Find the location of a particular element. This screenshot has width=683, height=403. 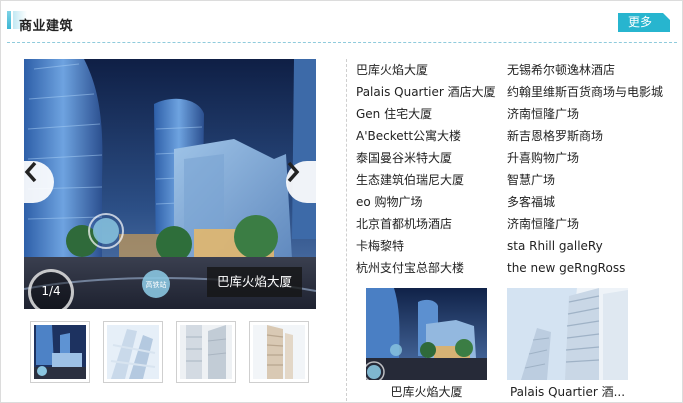

list-item: 卡梅黎特 is located at coordinates (426, 246).